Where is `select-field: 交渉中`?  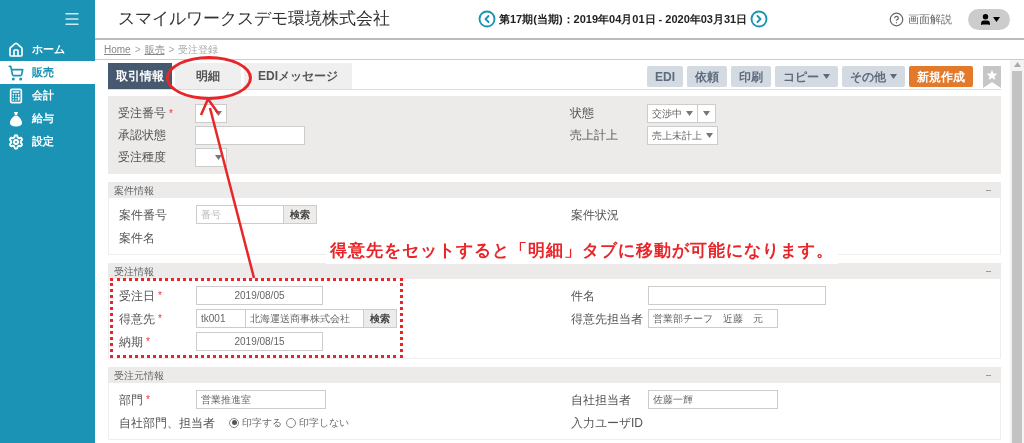 select-field: 交渉中 is located at coordinates (672, 113).